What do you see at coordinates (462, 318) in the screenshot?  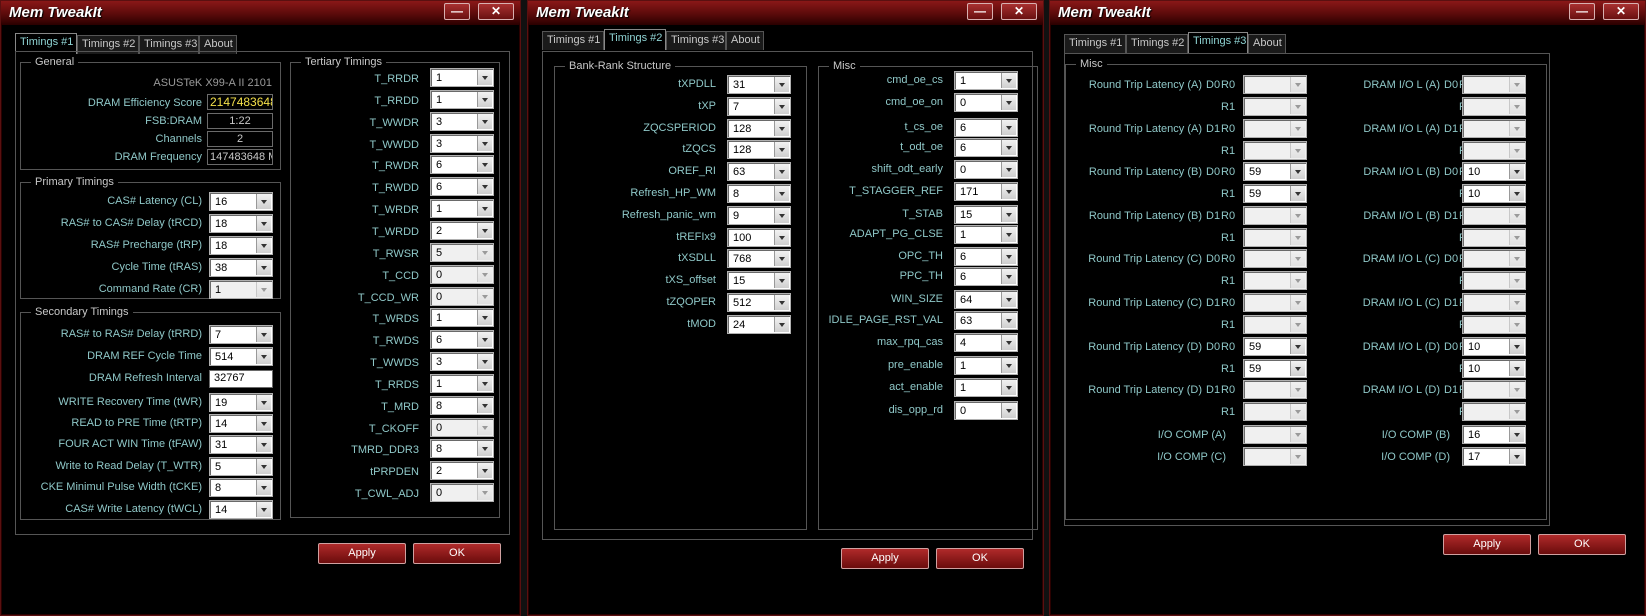 I see `tertiary-select-t-wrds: 1` at bounding box center [462, 318].